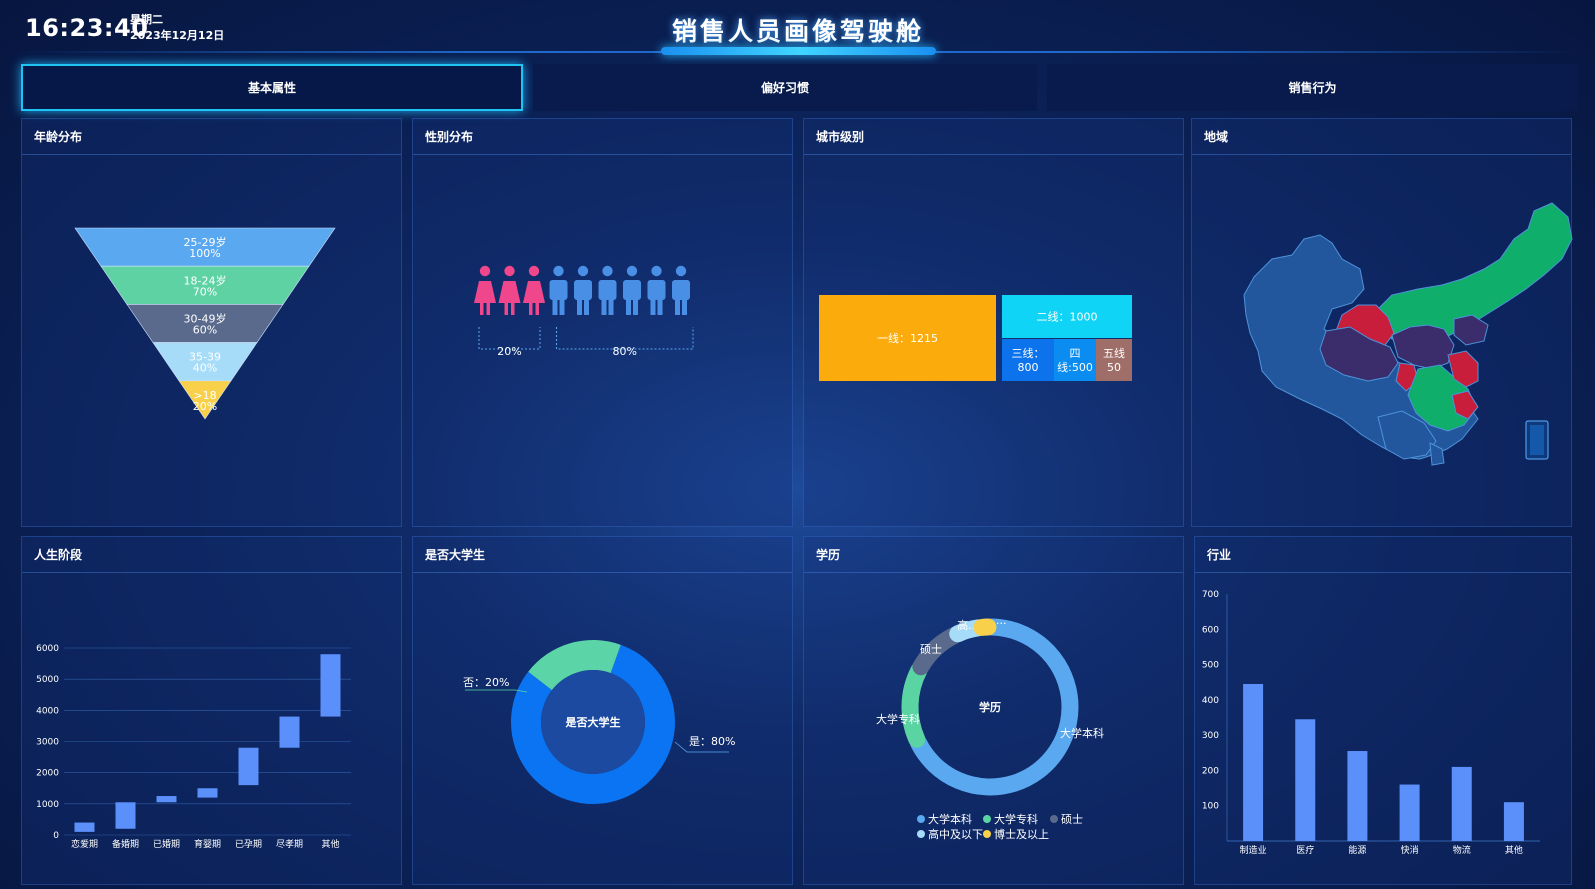 The image size is (1595, 889). What do you see at coordinates (166, 844) in the screenshot?
I see `x-tick-label: 已婚期` at bounding box center [166, 844].